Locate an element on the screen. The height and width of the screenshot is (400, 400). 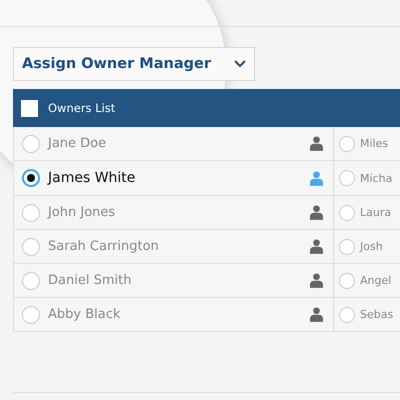
owner-name: Sarah Carrington is located at coordinates (104, 246).